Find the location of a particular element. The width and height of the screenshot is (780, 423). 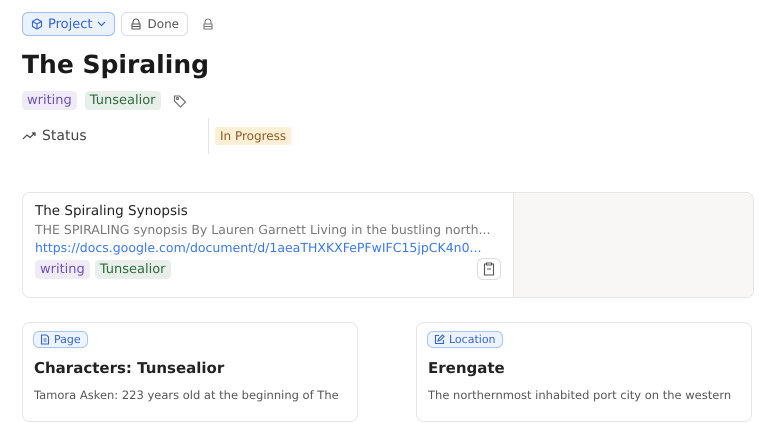

page-title: The Spiraling is located at coordinates (116, 64).